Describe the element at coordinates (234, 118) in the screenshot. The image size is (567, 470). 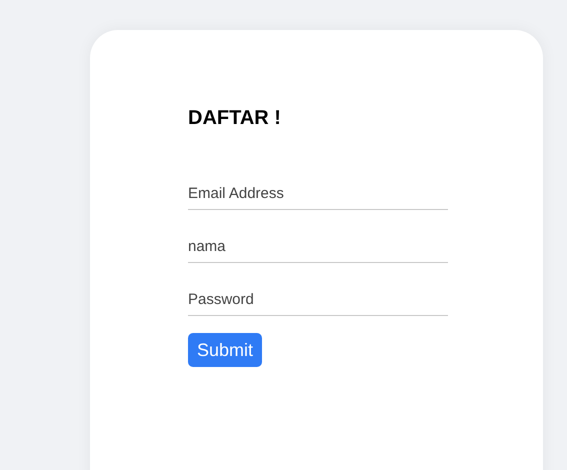
I see `form-title: DAFTAR !` at that location.